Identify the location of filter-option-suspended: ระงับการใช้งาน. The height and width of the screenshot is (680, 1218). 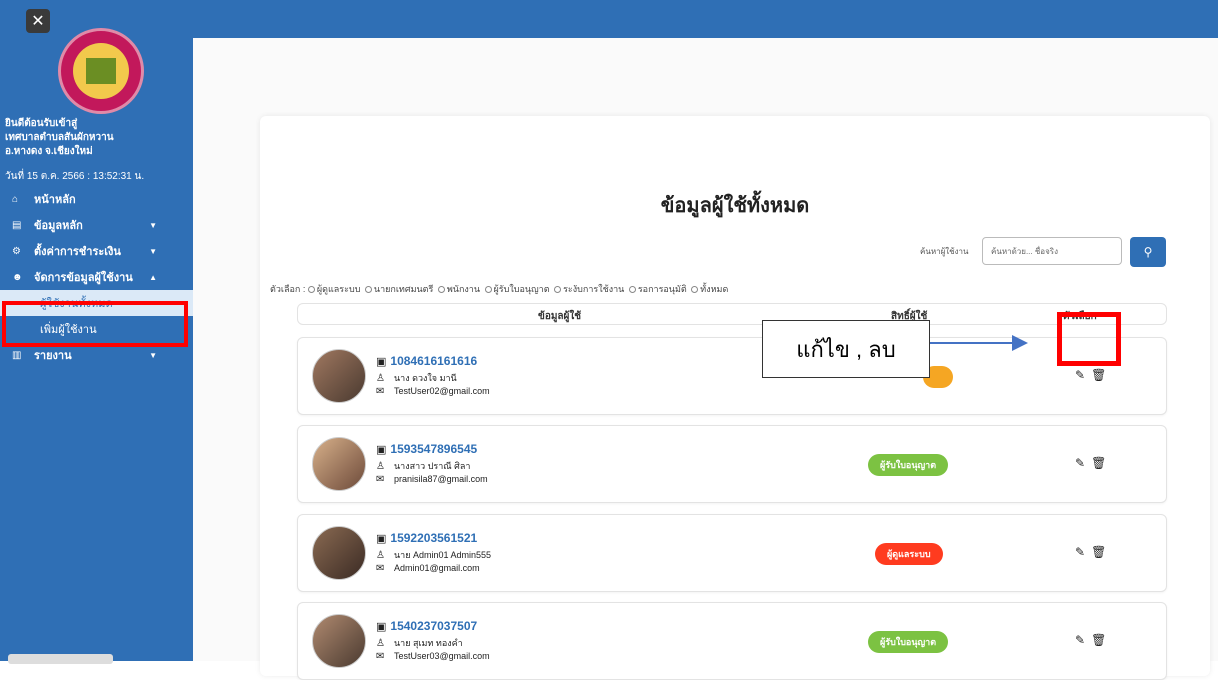
(589, 289).